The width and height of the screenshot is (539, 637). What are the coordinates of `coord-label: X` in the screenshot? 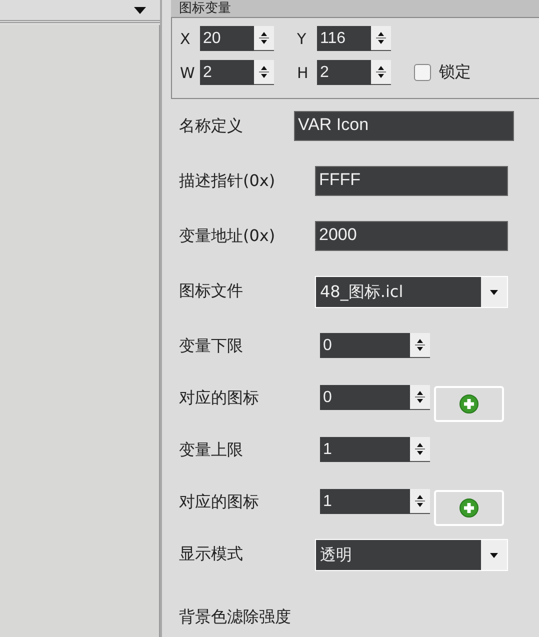 It's located at (186, 39).